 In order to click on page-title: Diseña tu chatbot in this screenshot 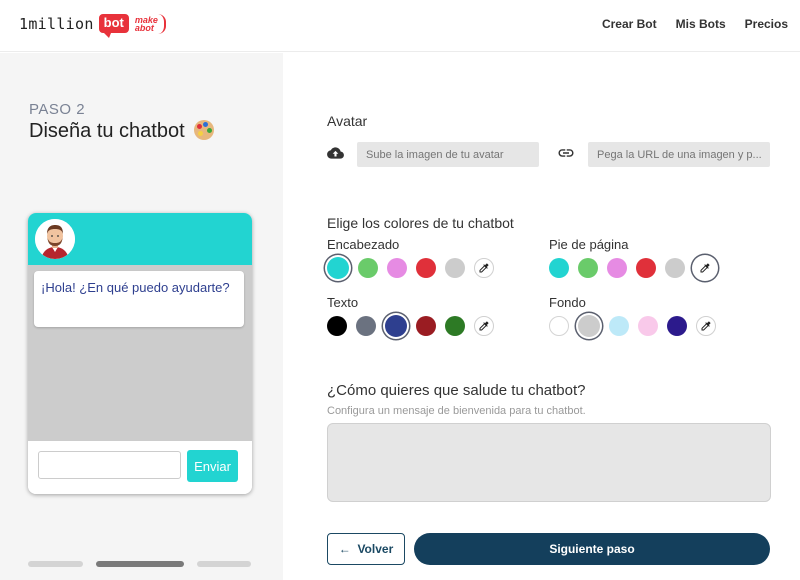, I will do `click(122, 131)`.